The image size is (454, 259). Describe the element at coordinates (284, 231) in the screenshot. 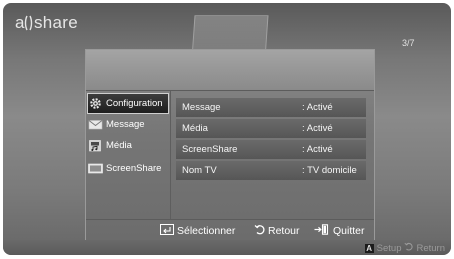

I see `back-label: Retour` at that location.